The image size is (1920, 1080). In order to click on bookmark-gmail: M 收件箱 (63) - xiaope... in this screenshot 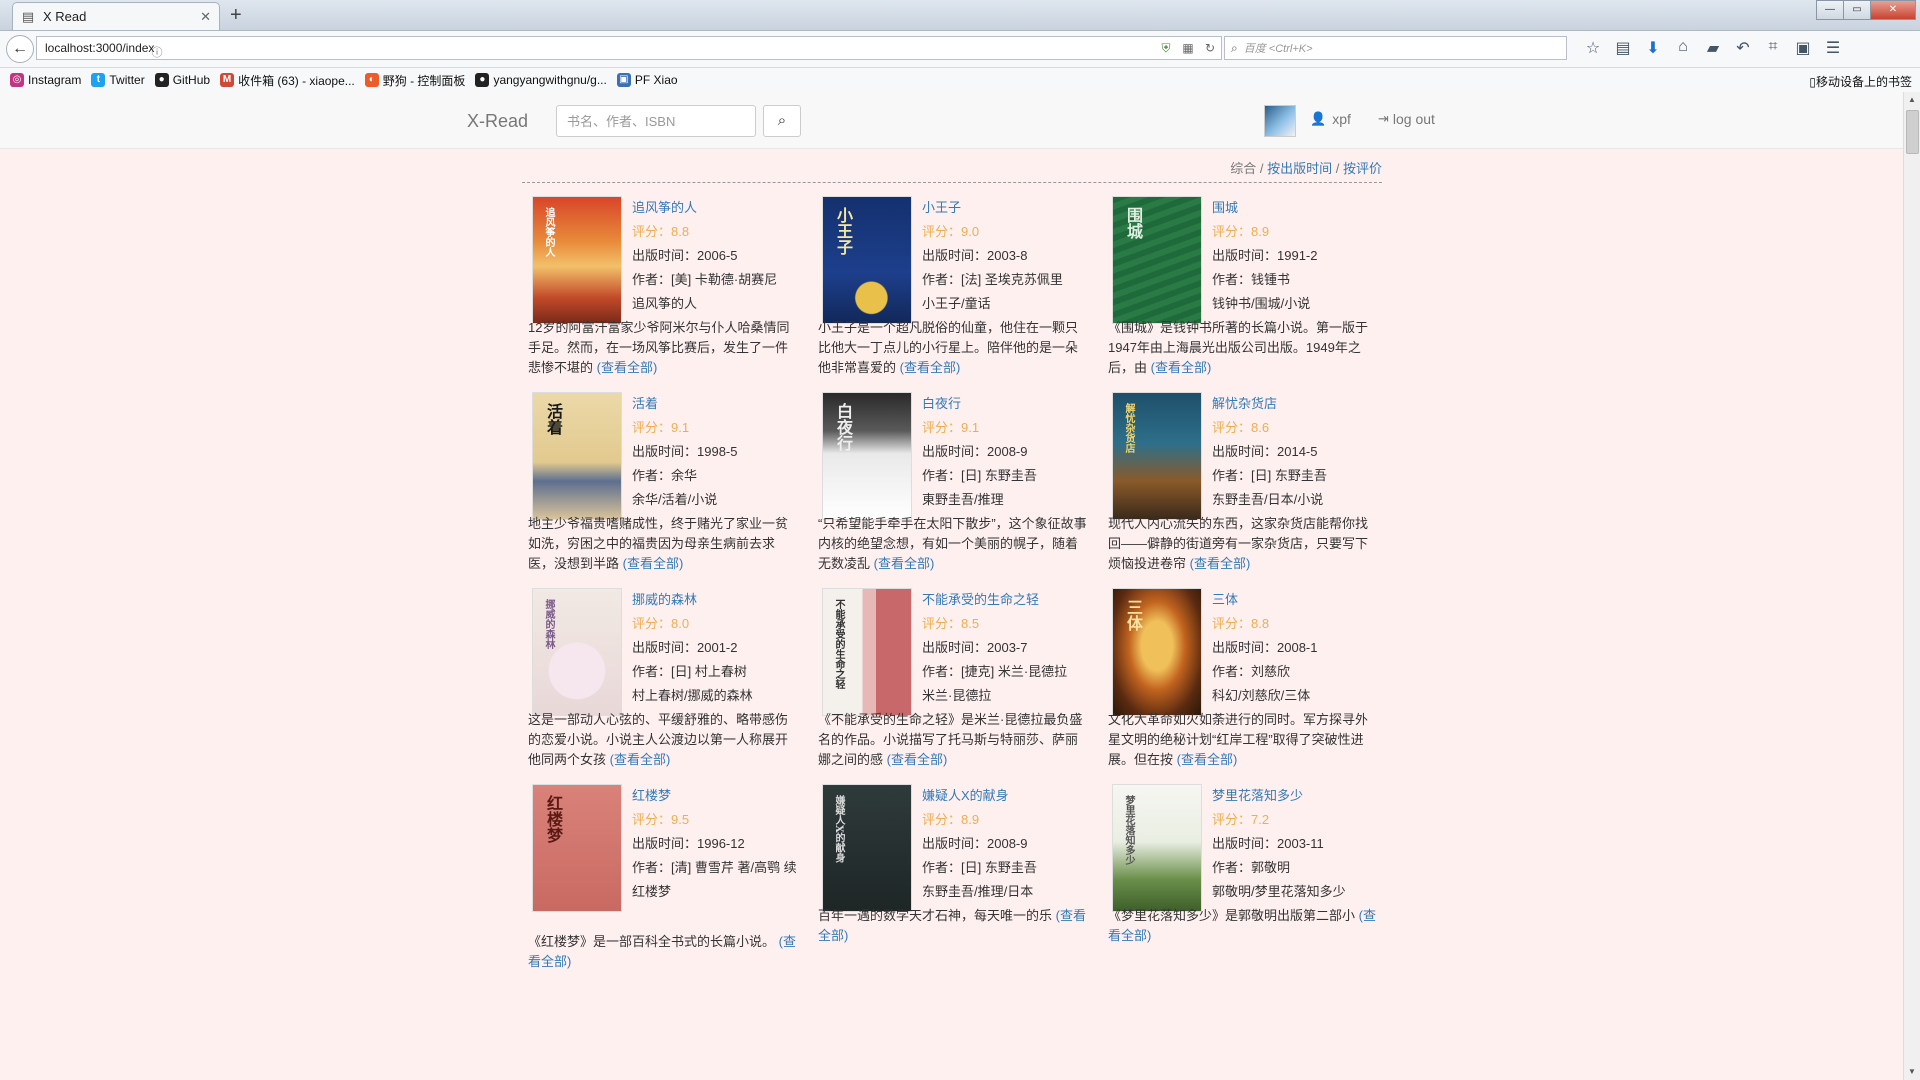, I will do `click(287, 80)`.